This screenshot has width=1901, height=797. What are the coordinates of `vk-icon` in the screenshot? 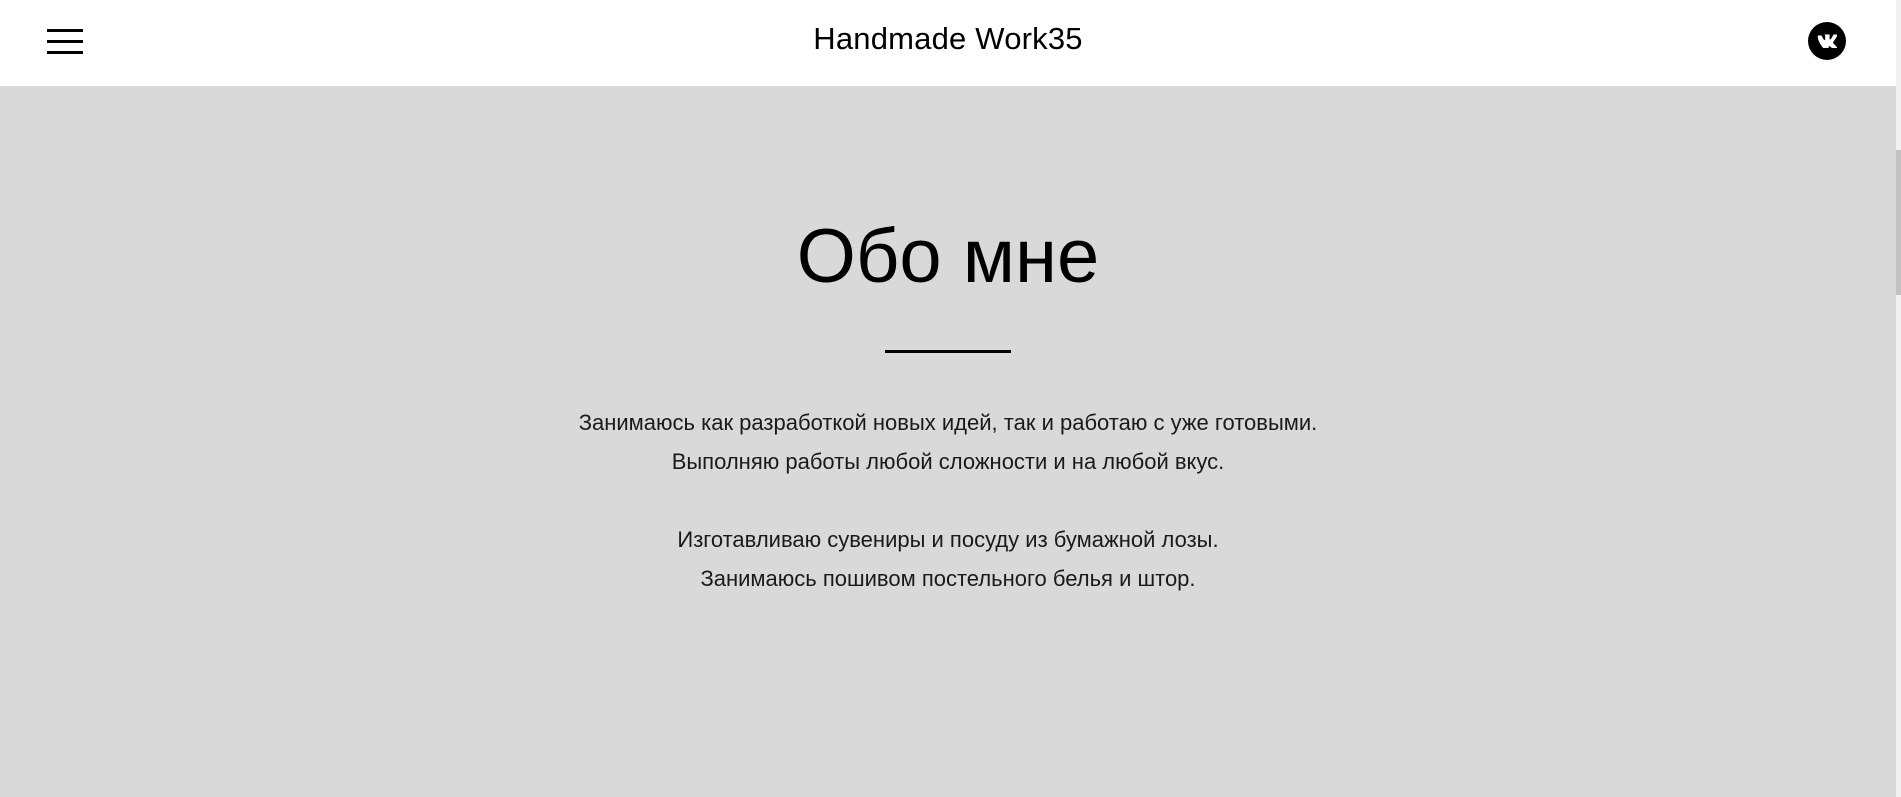 It's located at (1827, 41).